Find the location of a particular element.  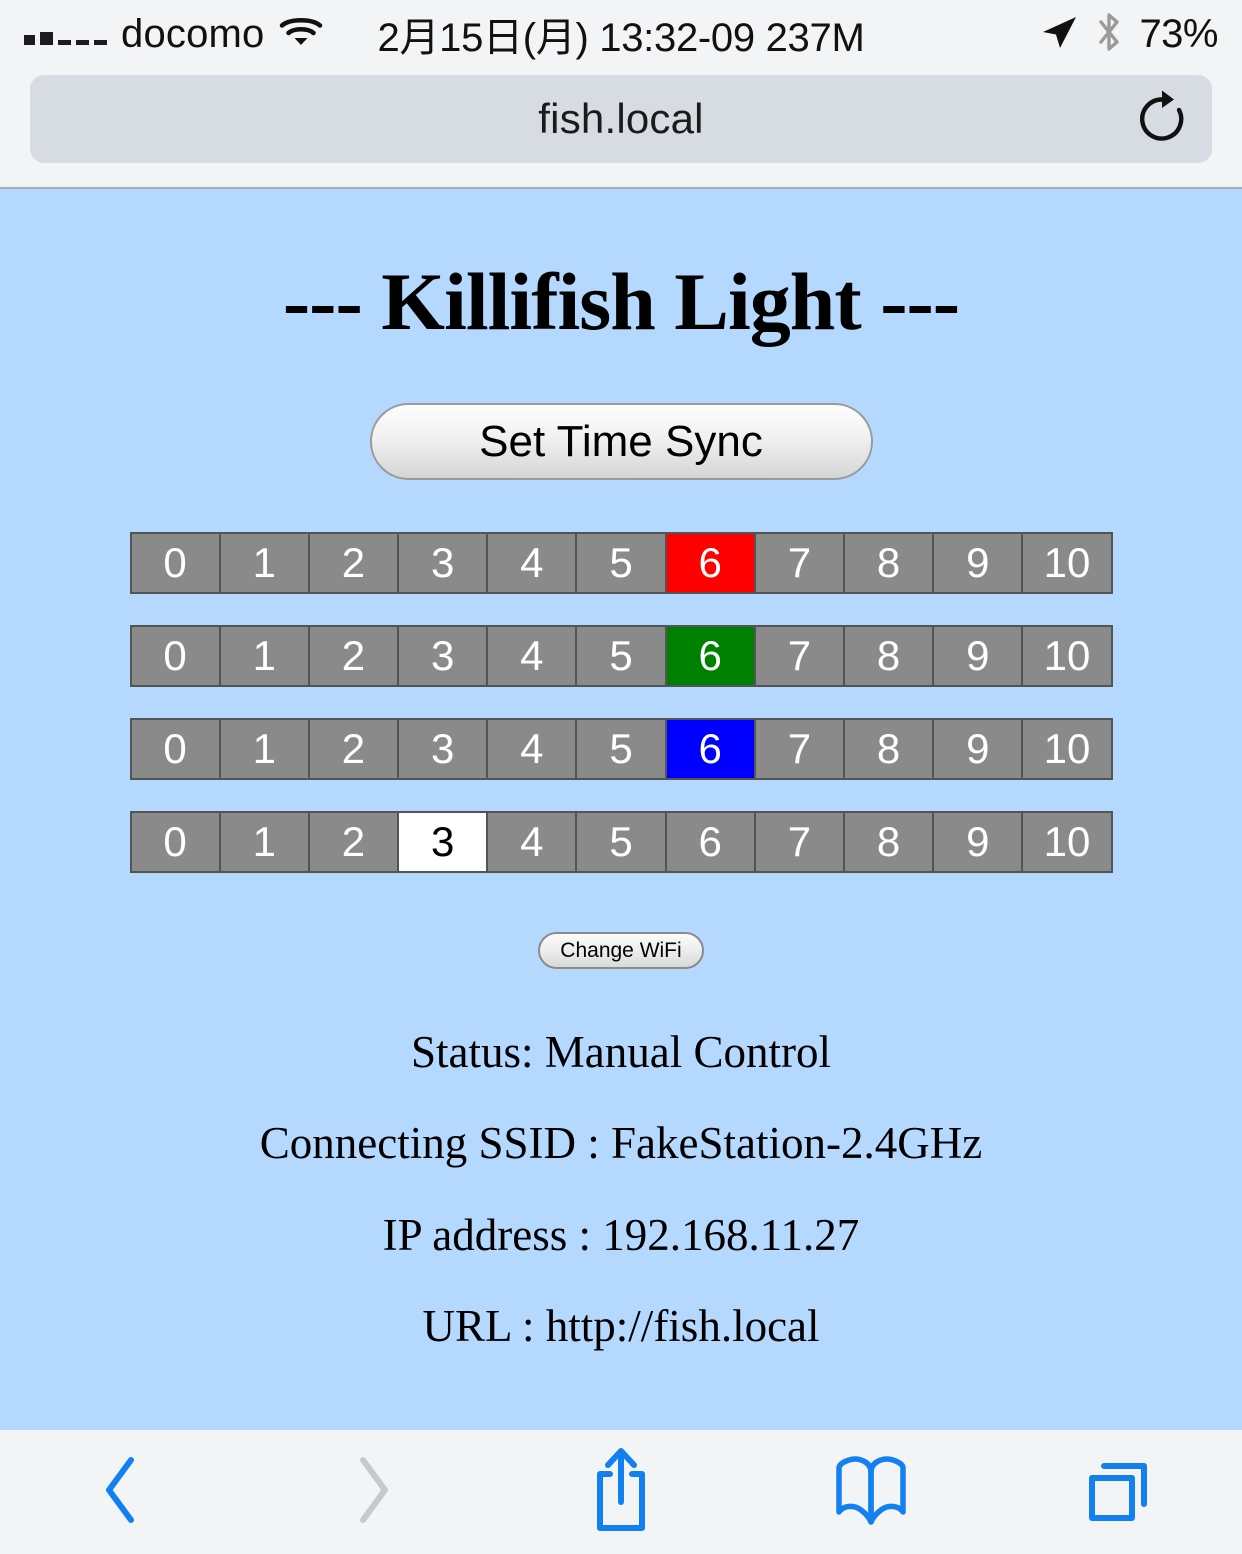

ssid-line: Connecting SSID : FakeStation-2.4GHz is located at coordinates (621, 1143).